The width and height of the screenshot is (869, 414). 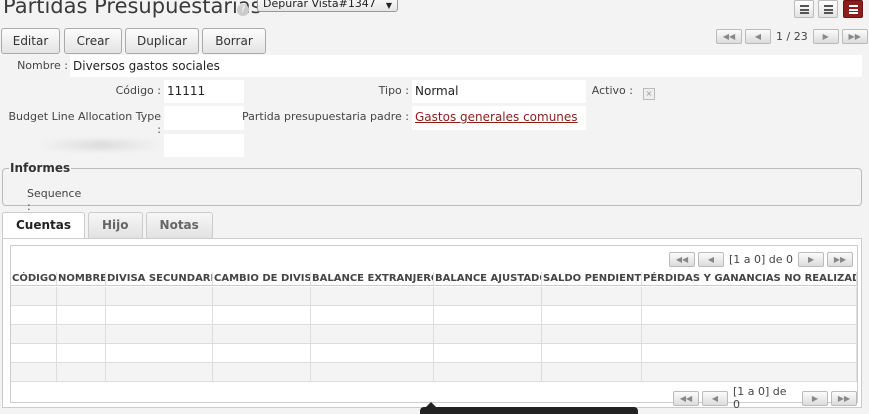 I want to click on chevron-down-icon: ▼, so click(x=388, y=5).